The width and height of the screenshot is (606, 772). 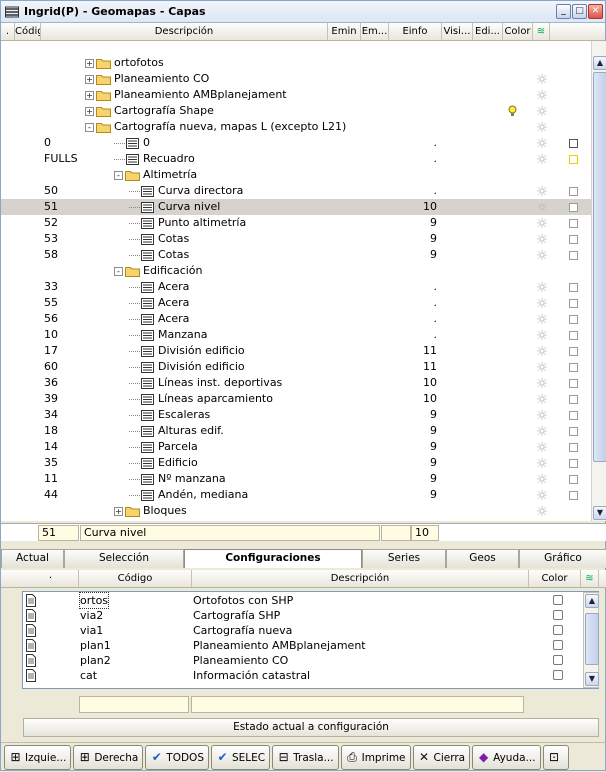 What do you see at coordinates (296, 399) in the screenshot?
I see `layer-row: 39 Líneas aparcamiento 10` at bounding box center [296, 399].